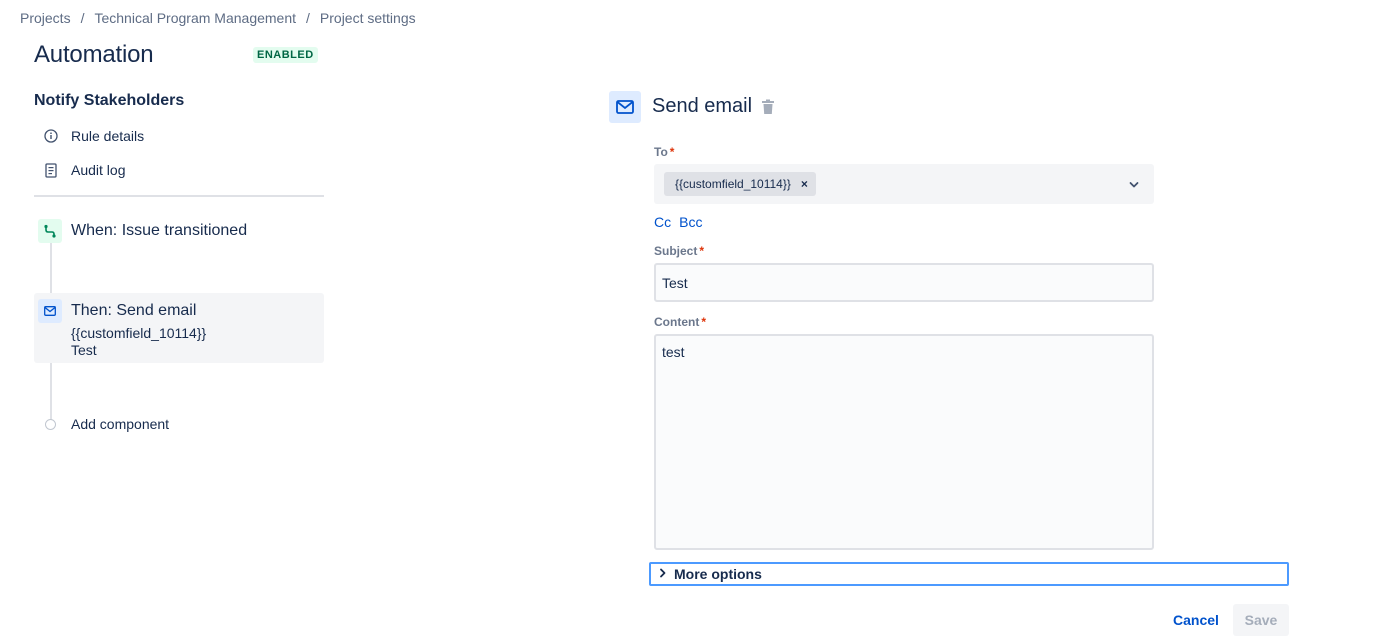 This screenshot has width=1394, height=642. What do you see at coordinates (663, 574) in the screenshot?
I see `chevron-right-icon` at bounding box center [663, 574].